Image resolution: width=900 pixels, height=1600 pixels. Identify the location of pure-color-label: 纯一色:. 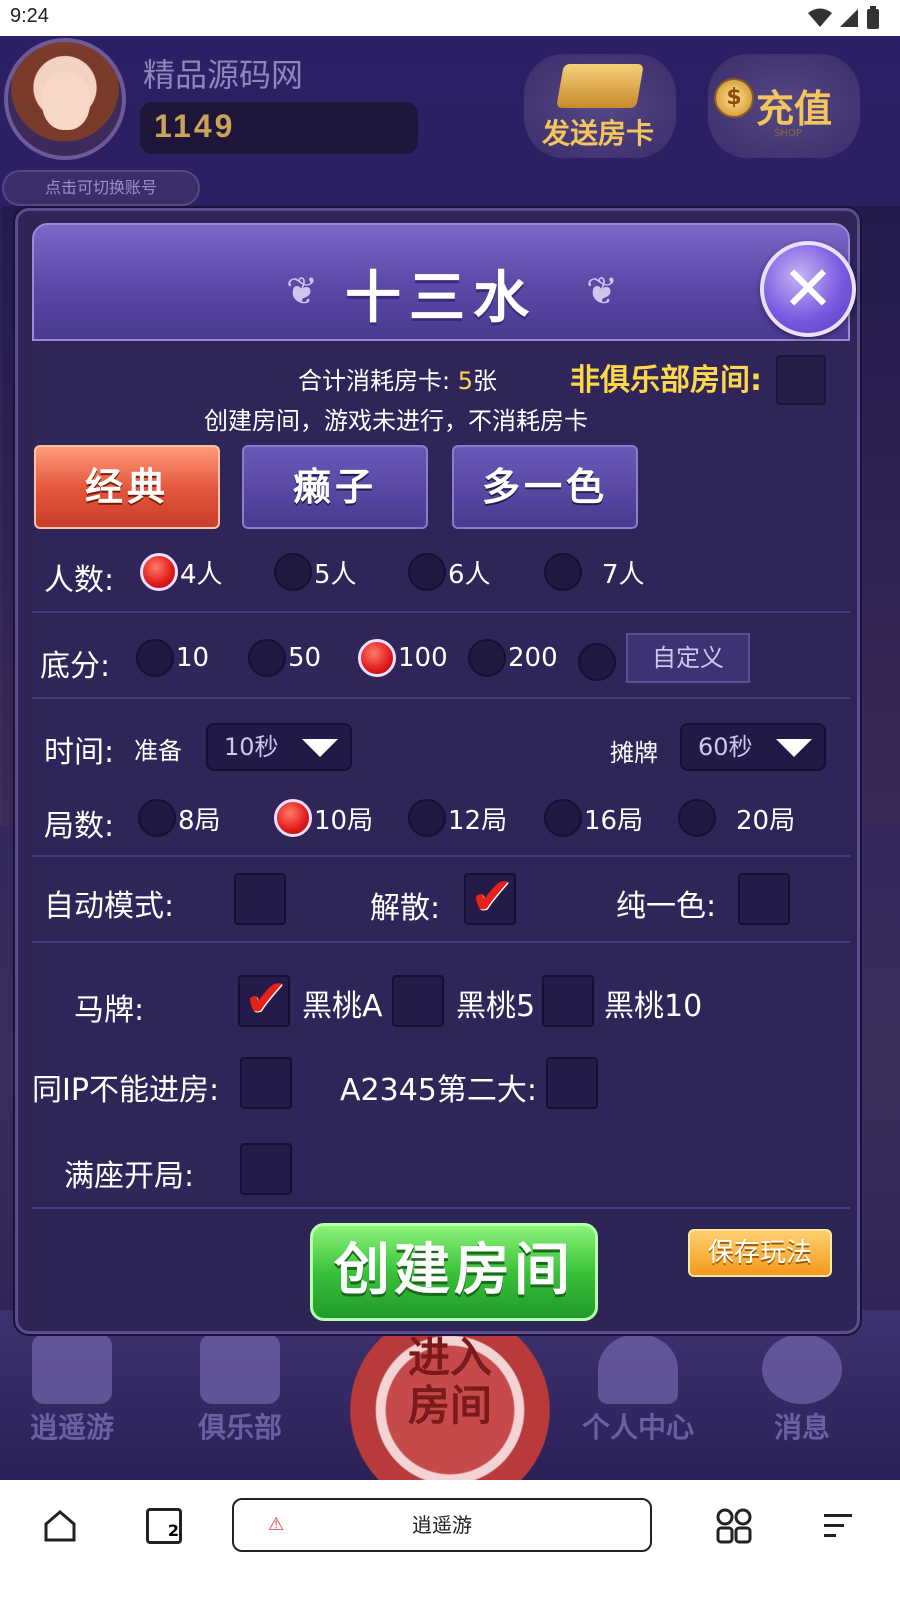
(666, 906).